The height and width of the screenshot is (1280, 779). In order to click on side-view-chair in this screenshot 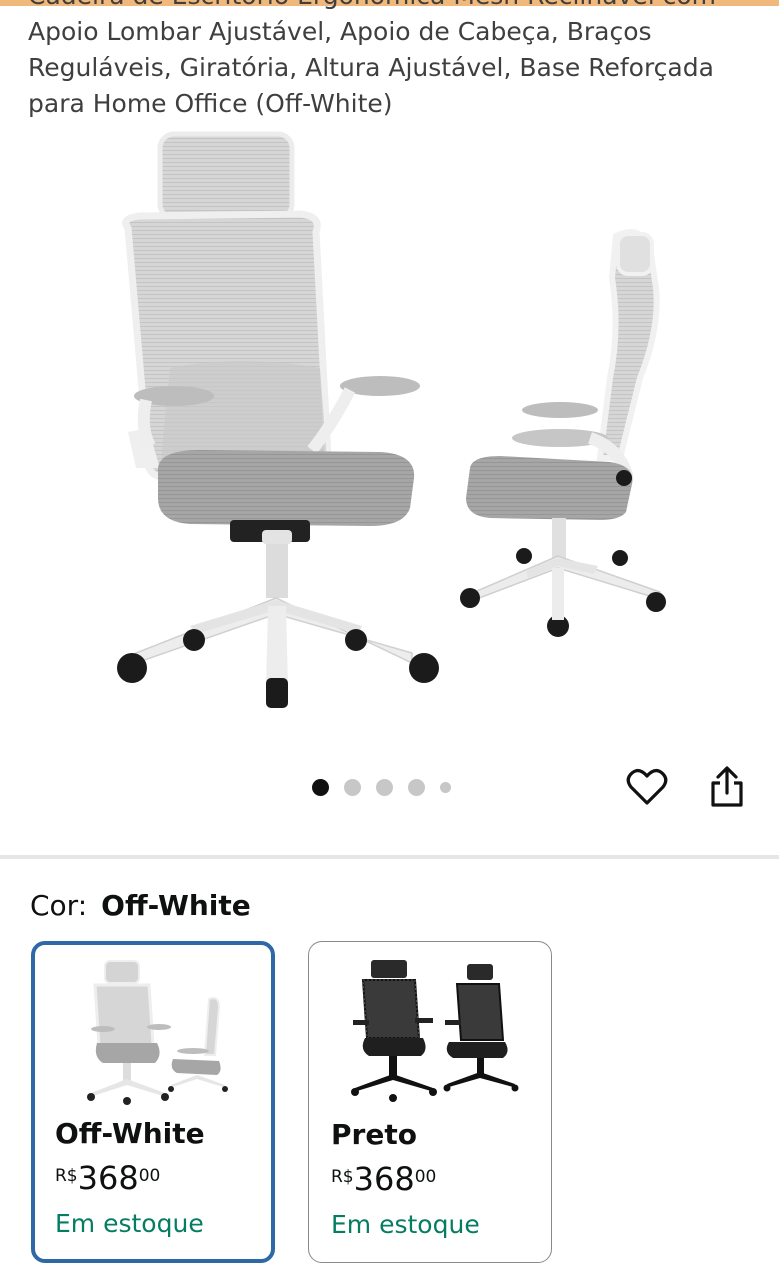, I will do `click(563, 433)`.